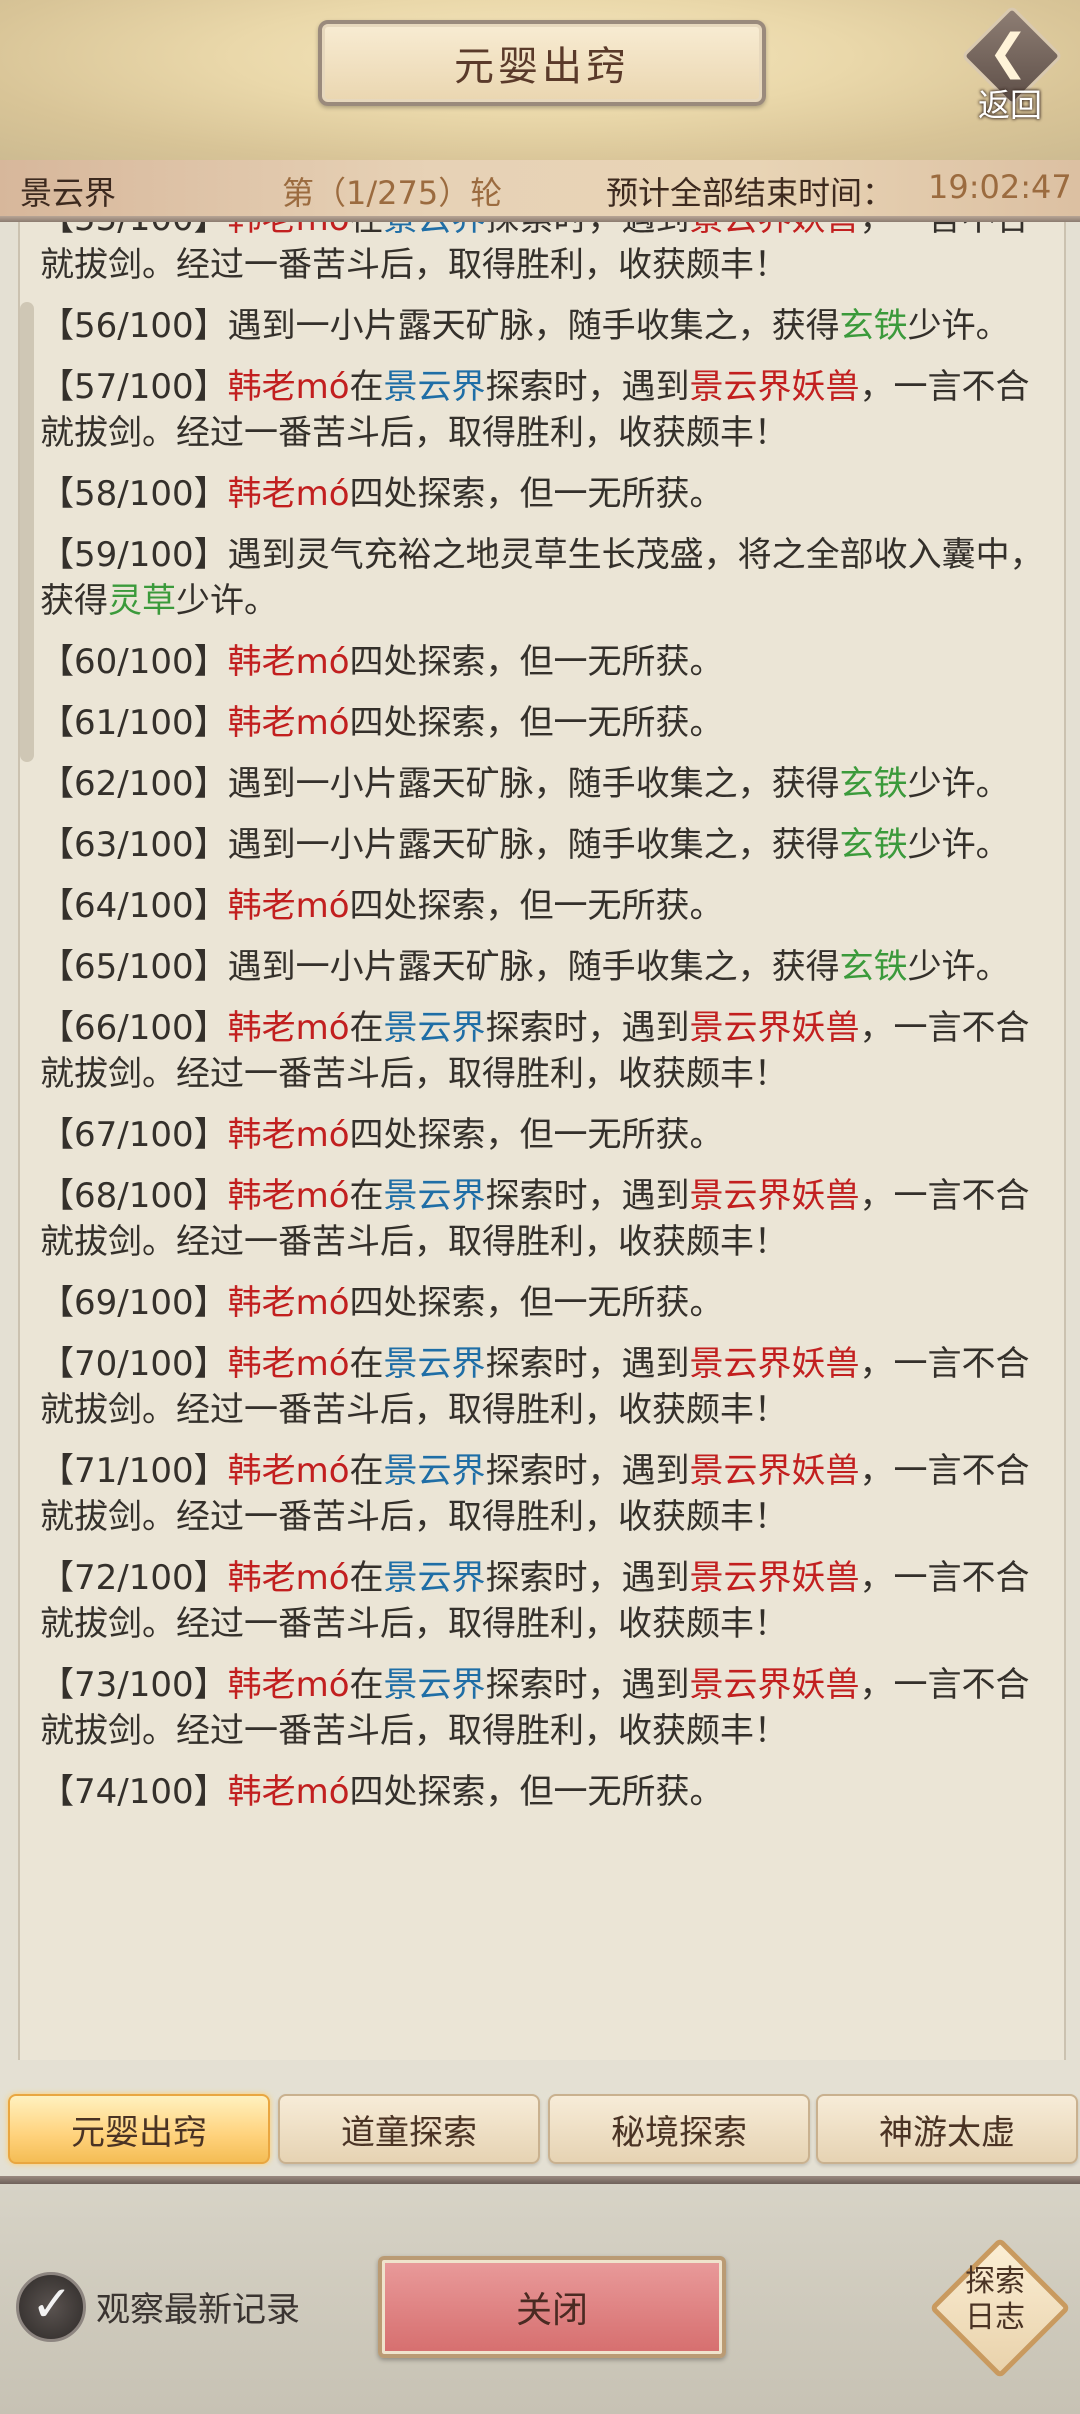  Describe the element at coordinates (679, 2129) in the screenshot. I see `tab-mijing-tansuo: 秘境探索` at that location.